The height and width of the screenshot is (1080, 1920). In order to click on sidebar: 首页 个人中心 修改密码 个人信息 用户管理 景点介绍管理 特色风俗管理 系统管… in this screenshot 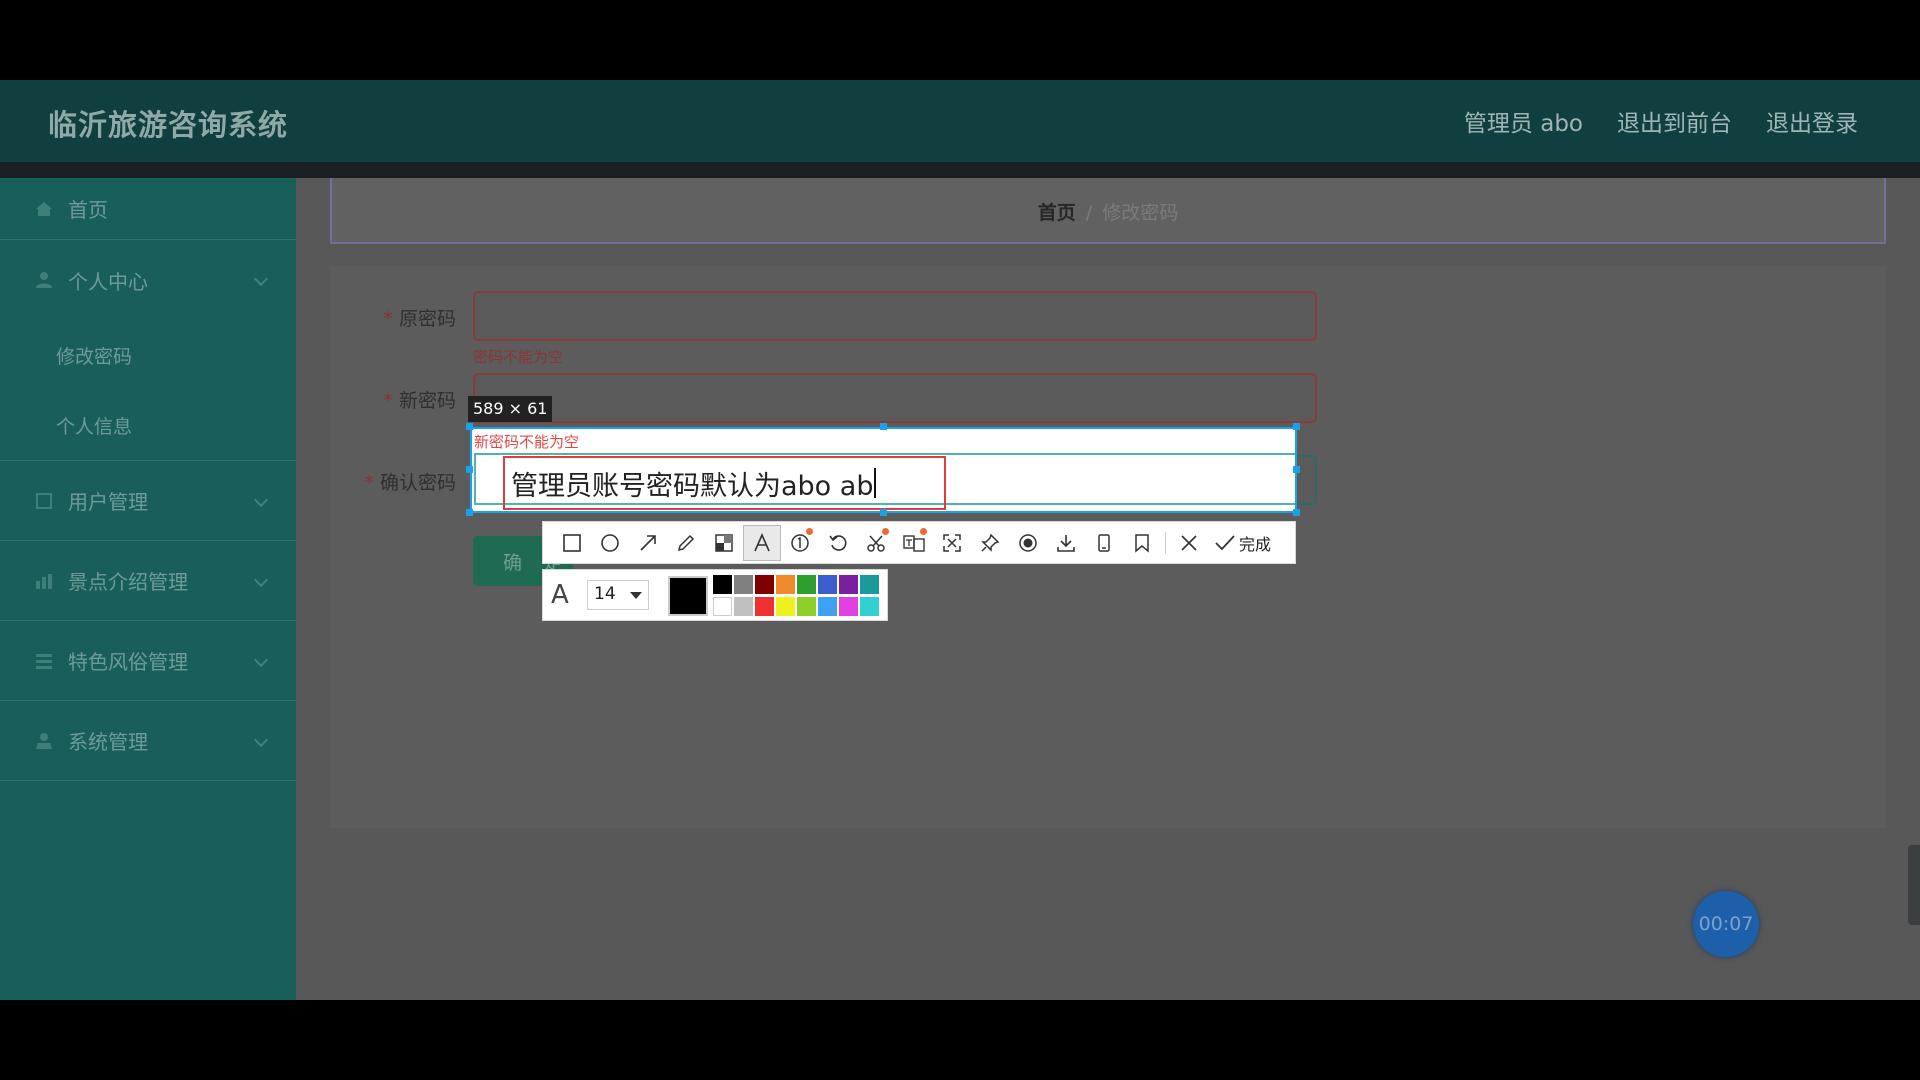, I will do `click(148, 589)`.